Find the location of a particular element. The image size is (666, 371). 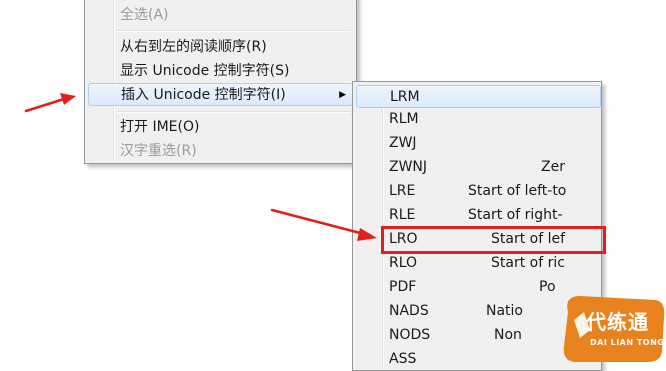

watermark-subtext: DAI LIAN TONG is located at coordinates (627, 342).